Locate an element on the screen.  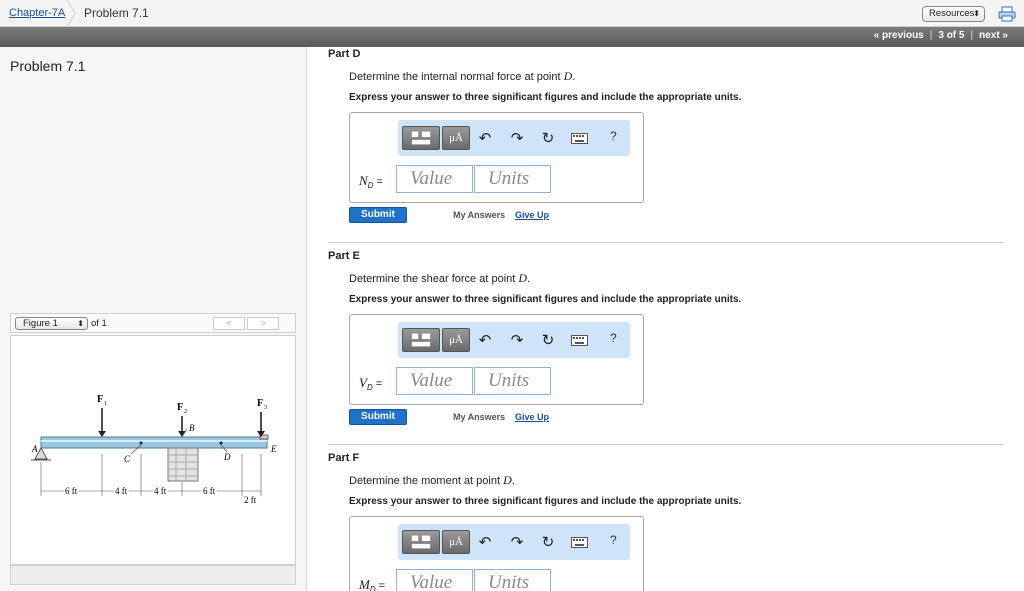
breadcrumb-separator-icon is located at coordinates (71, 13).